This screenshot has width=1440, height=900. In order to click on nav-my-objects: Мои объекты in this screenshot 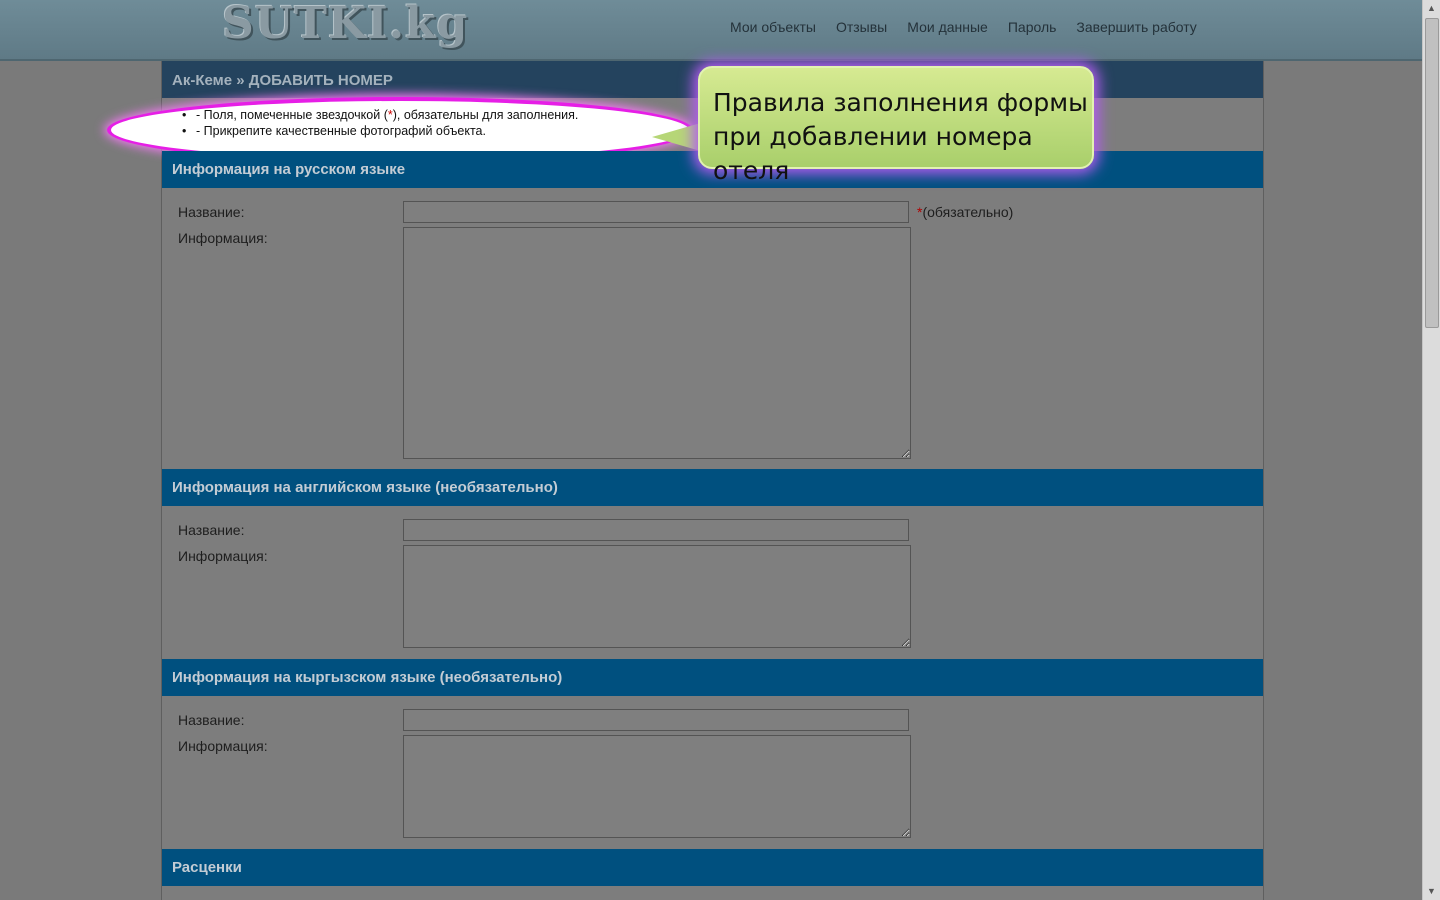, I will do `click(773, 27)`.